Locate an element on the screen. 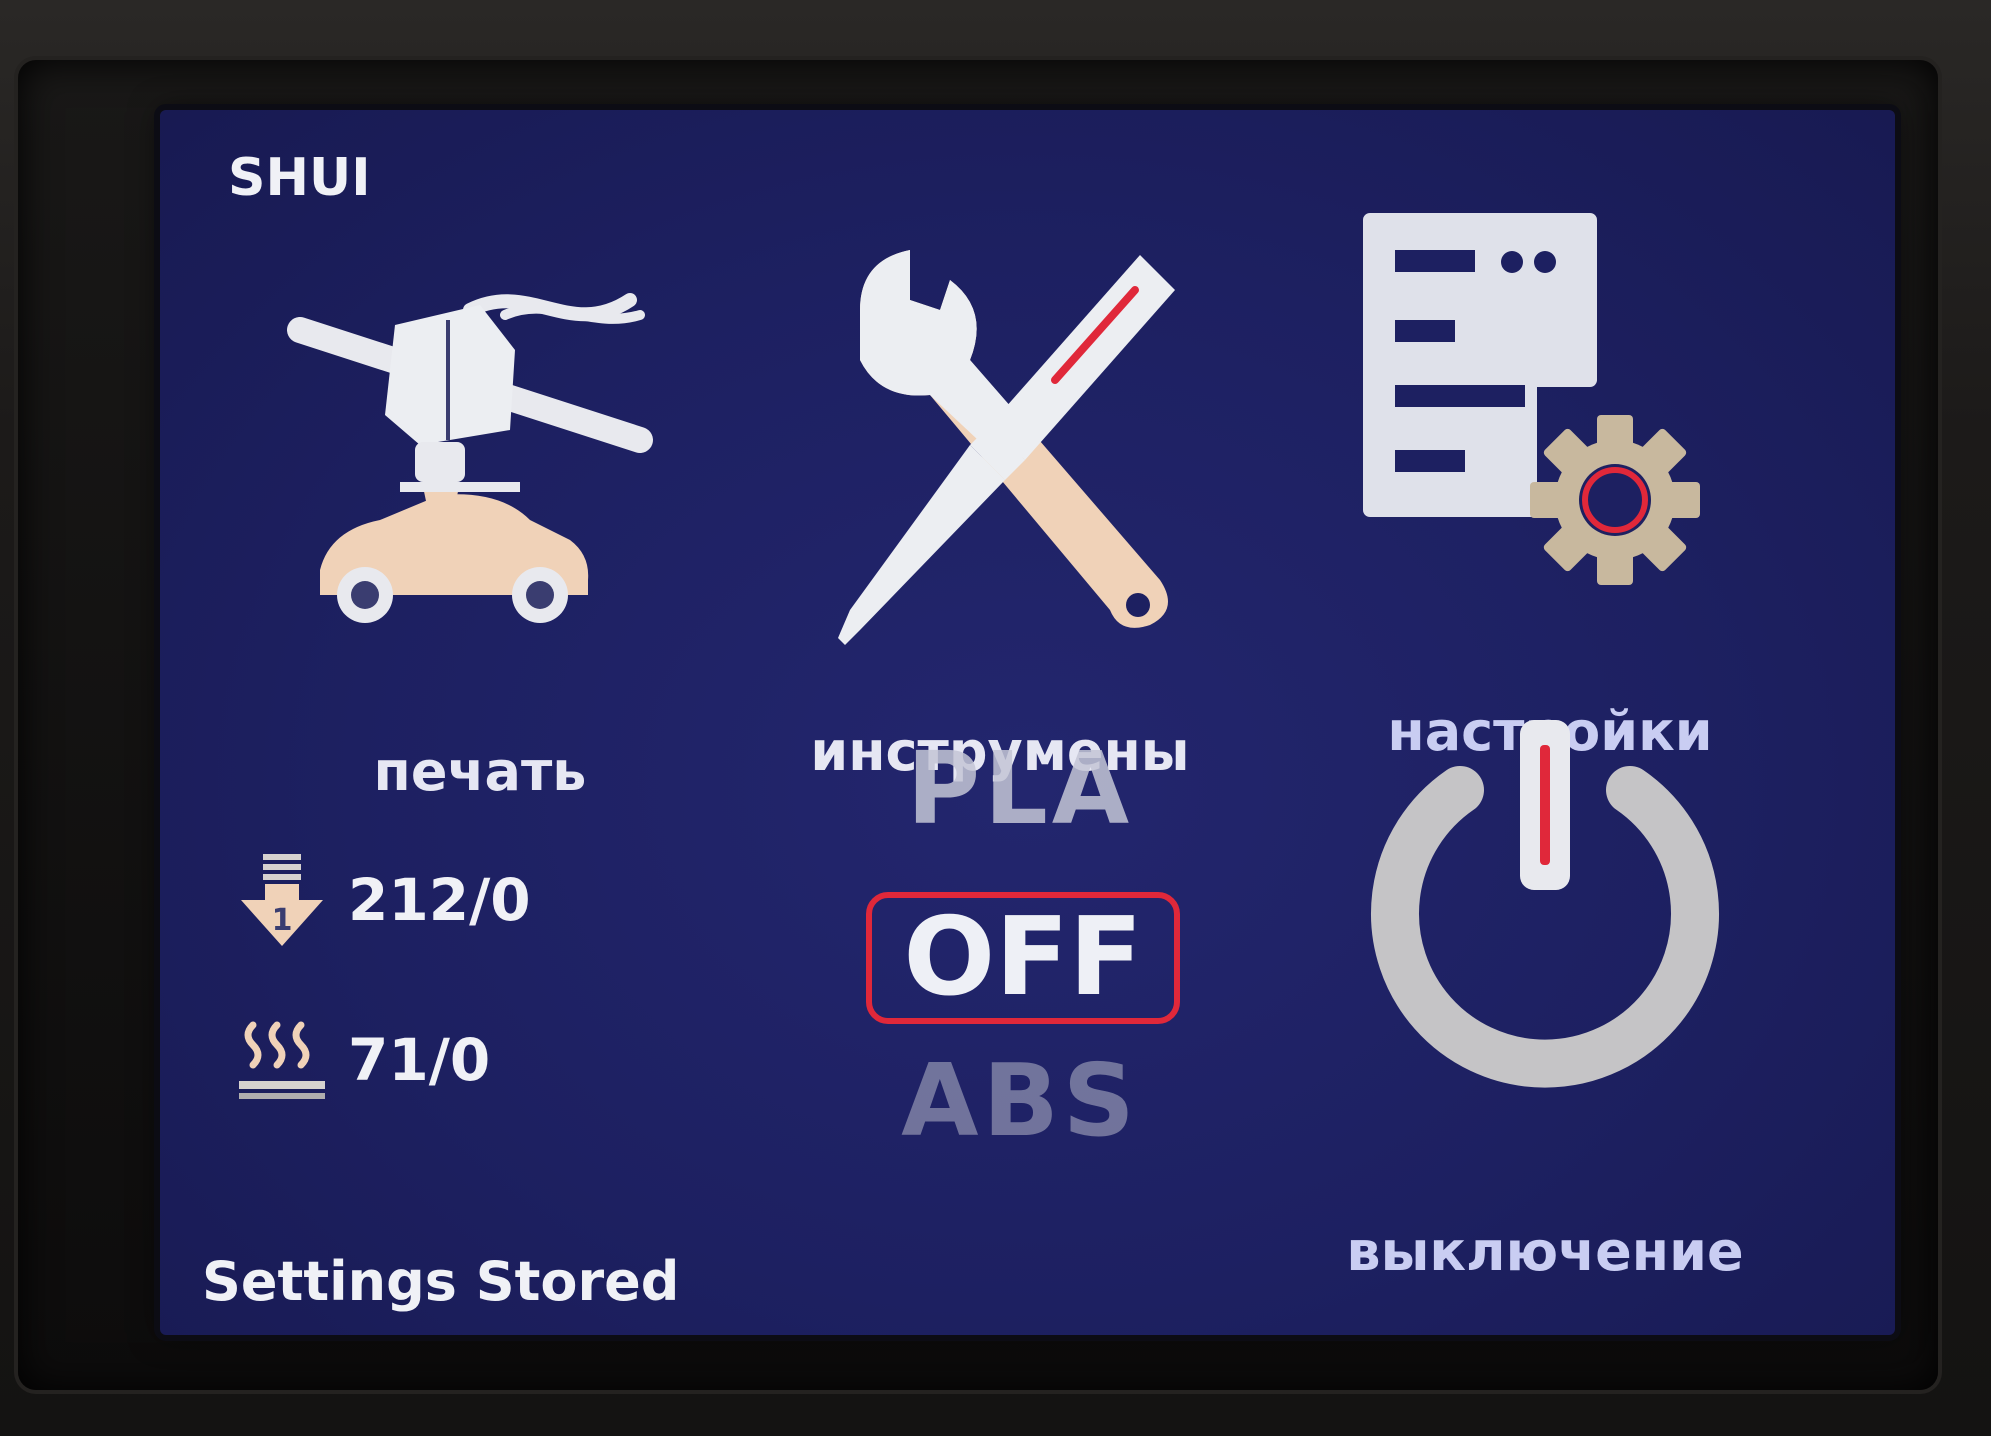 Image resolution: width=1991 pixels, height=1436 pixels. tools-button: инструмены is located at coordinates (1000, 515).